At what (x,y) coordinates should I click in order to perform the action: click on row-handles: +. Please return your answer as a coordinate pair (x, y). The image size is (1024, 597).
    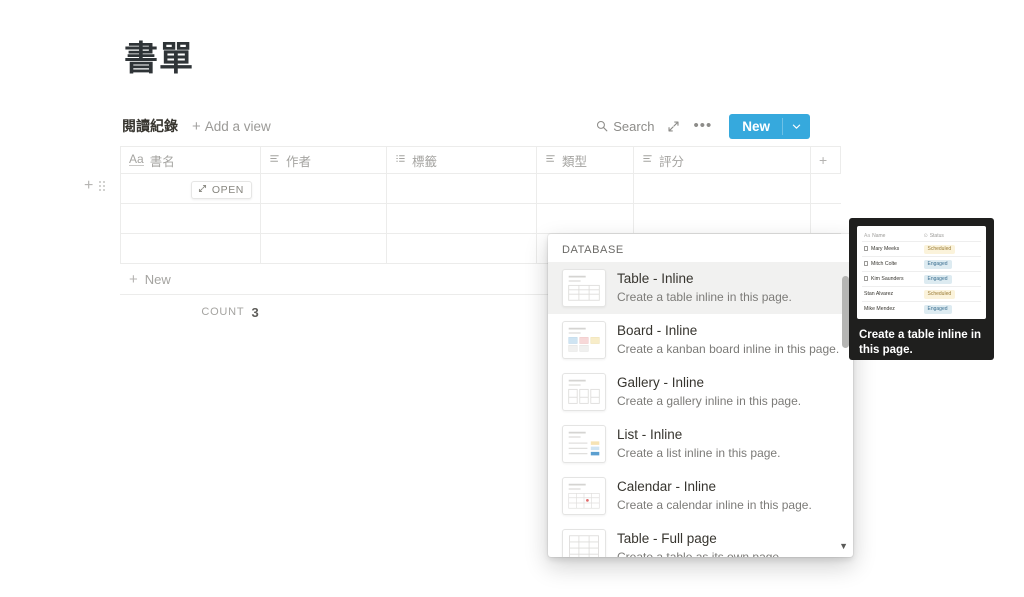
    Looking at the image, I should click on (95, 186).